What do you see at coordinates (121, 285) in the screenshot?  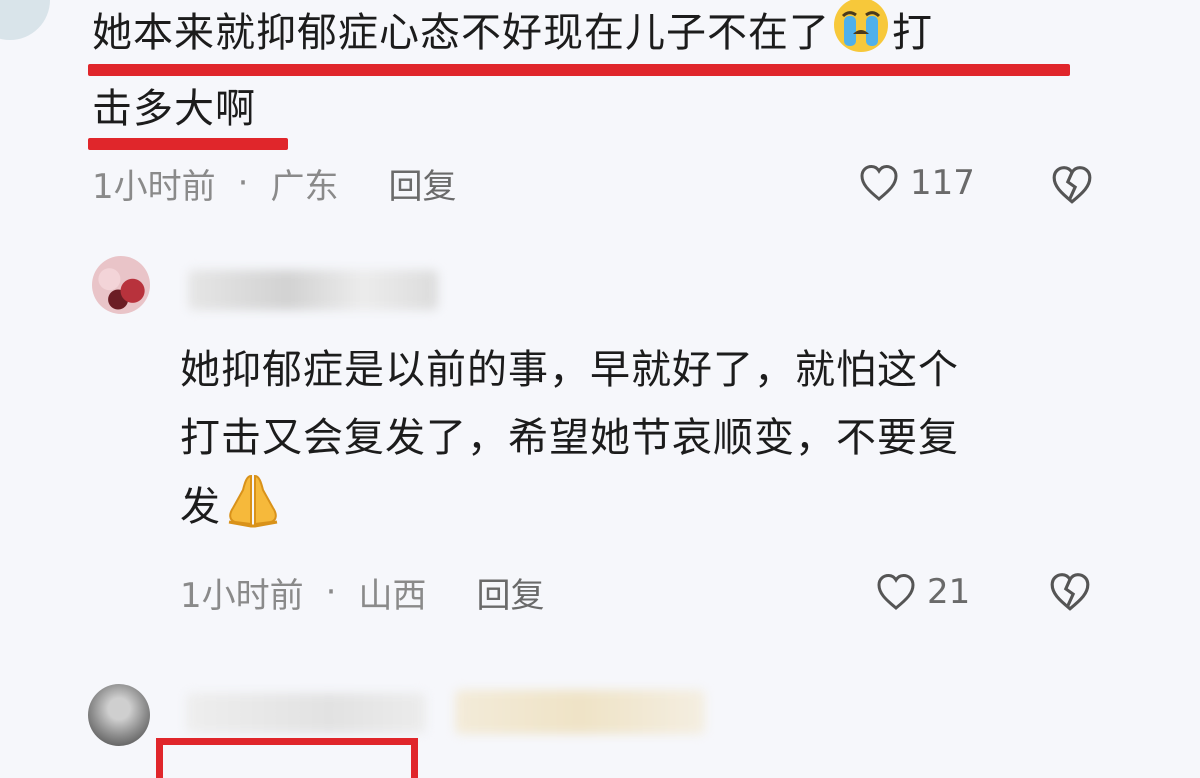 I see `comment-2-avatar` at bounding box center [121, 285].